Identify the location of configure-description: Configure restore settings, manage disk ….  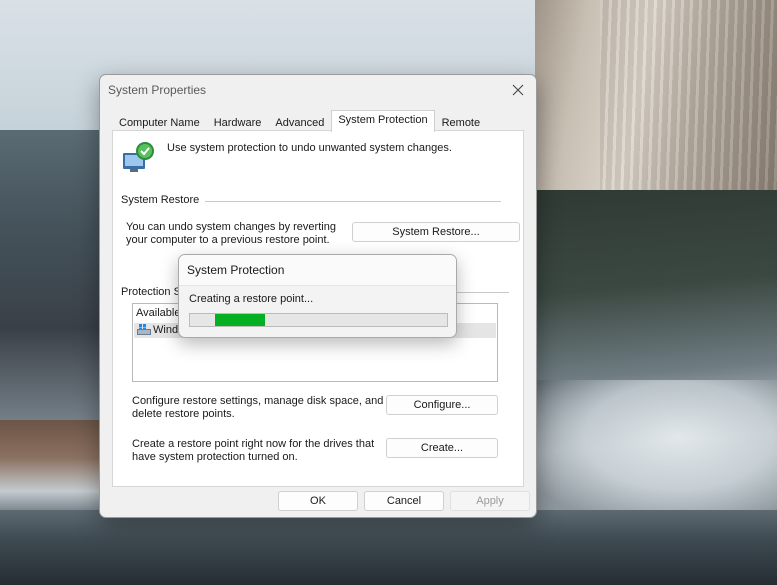
(258, 407).